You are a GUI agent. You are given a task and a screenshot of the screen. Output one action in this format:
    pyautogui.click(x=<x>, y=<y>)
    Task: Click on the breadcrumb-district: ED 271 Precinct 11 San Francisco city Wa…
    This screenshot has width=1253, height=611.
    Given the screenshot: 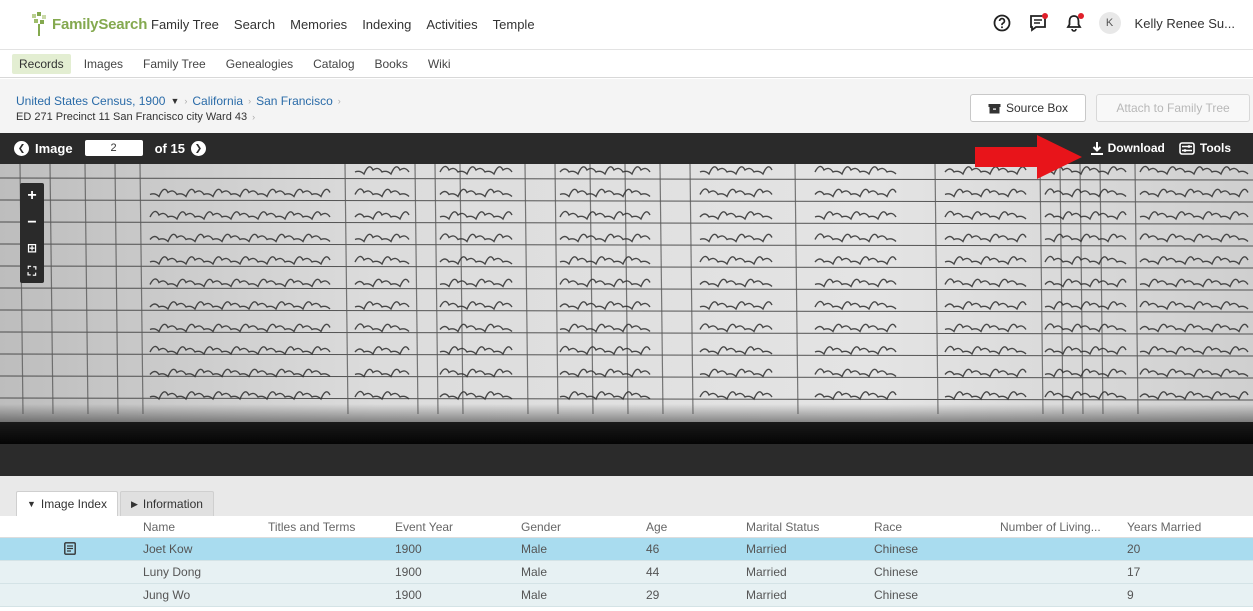 What is the action you would take?
    pyautogui.click(x=132, y=117)
    